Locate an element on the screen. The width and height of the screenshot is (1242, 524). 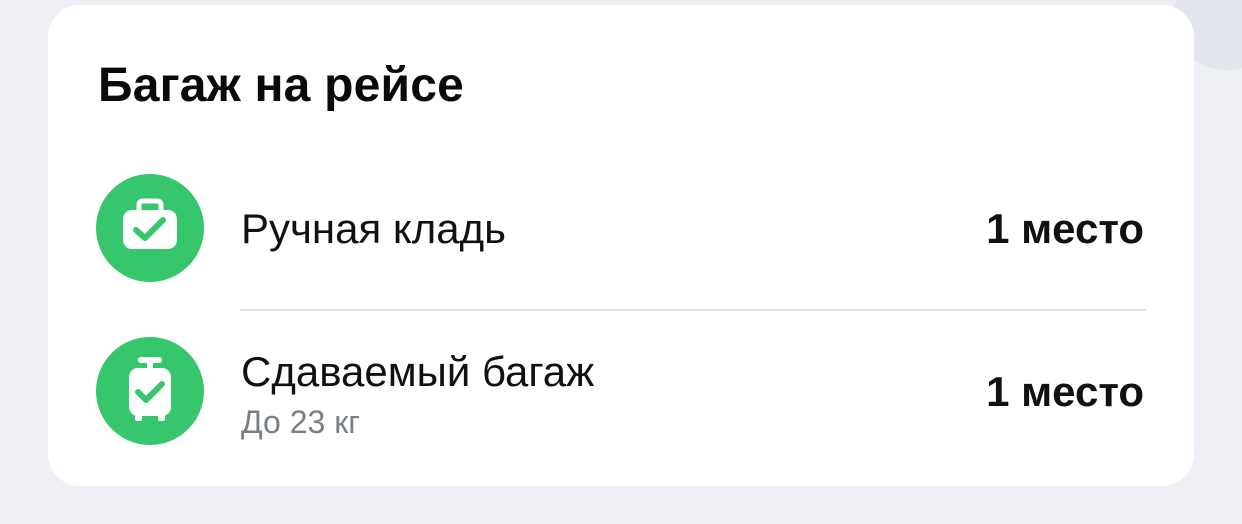
checked-suitcase-check-icon is located at coordinates (150, 391).